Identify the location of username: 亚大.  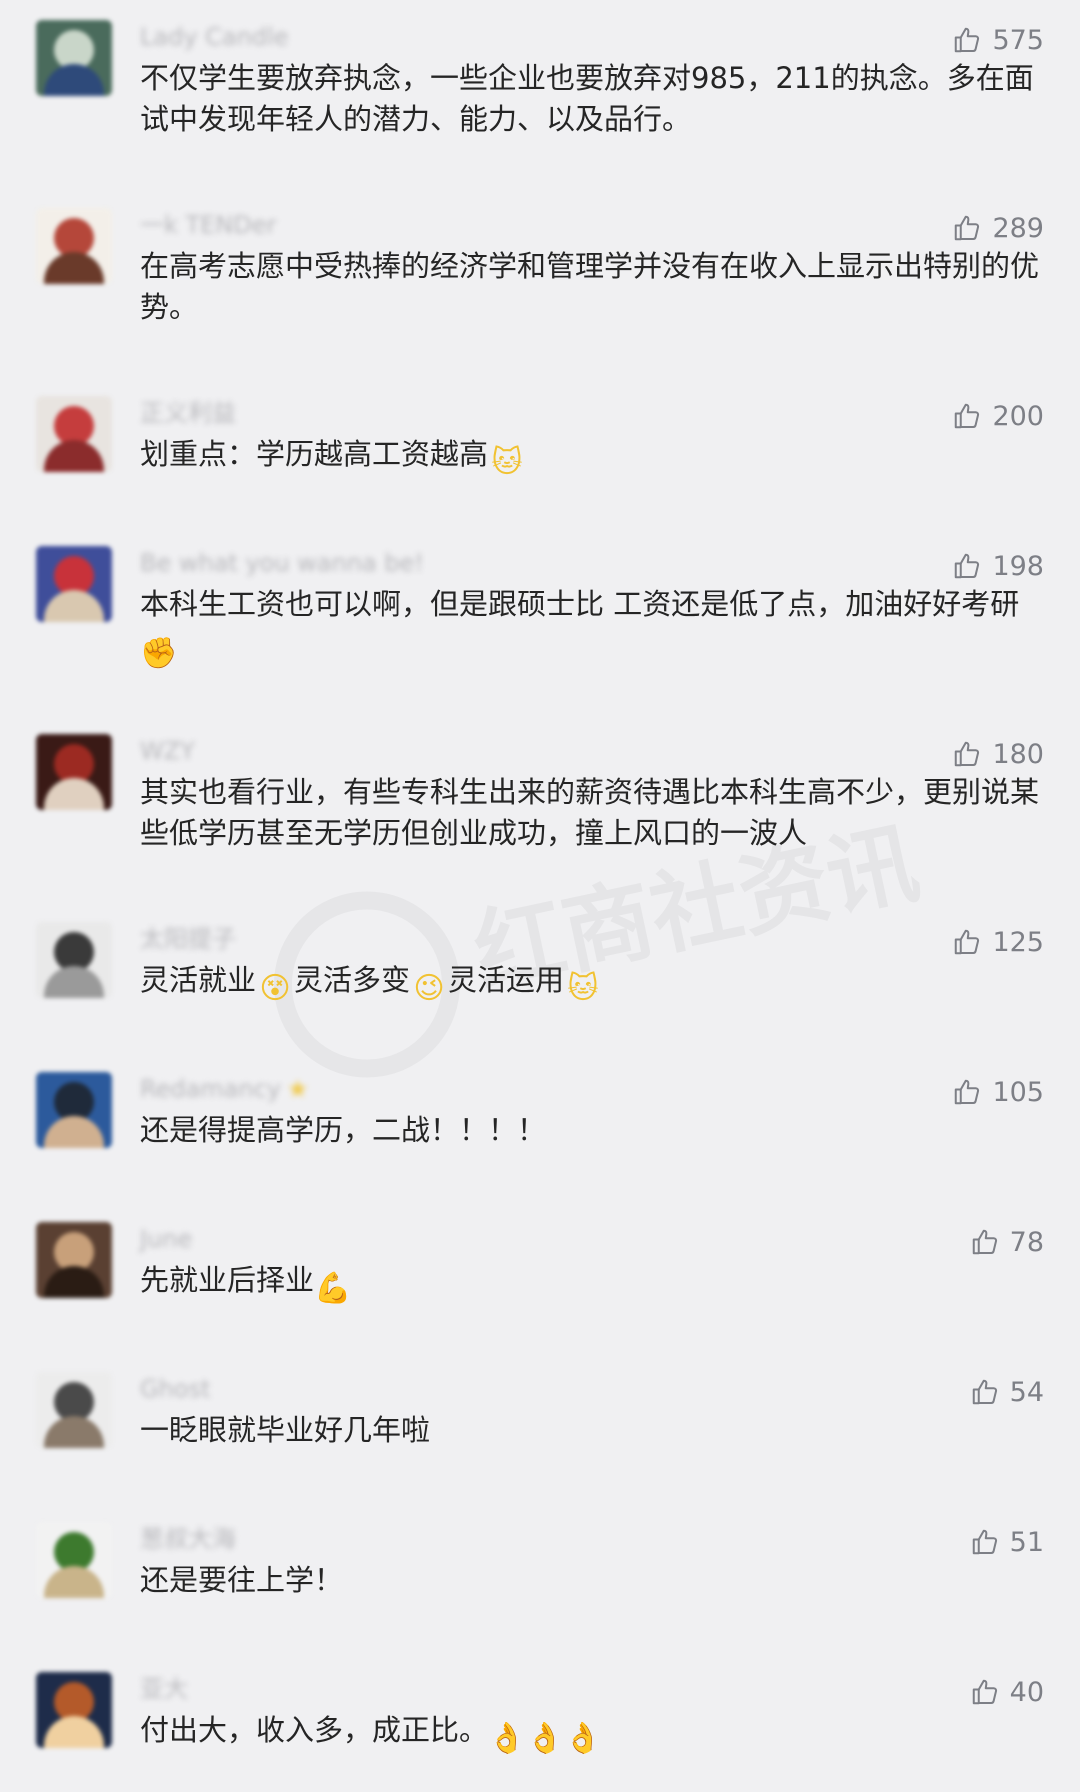
(164, 1689).